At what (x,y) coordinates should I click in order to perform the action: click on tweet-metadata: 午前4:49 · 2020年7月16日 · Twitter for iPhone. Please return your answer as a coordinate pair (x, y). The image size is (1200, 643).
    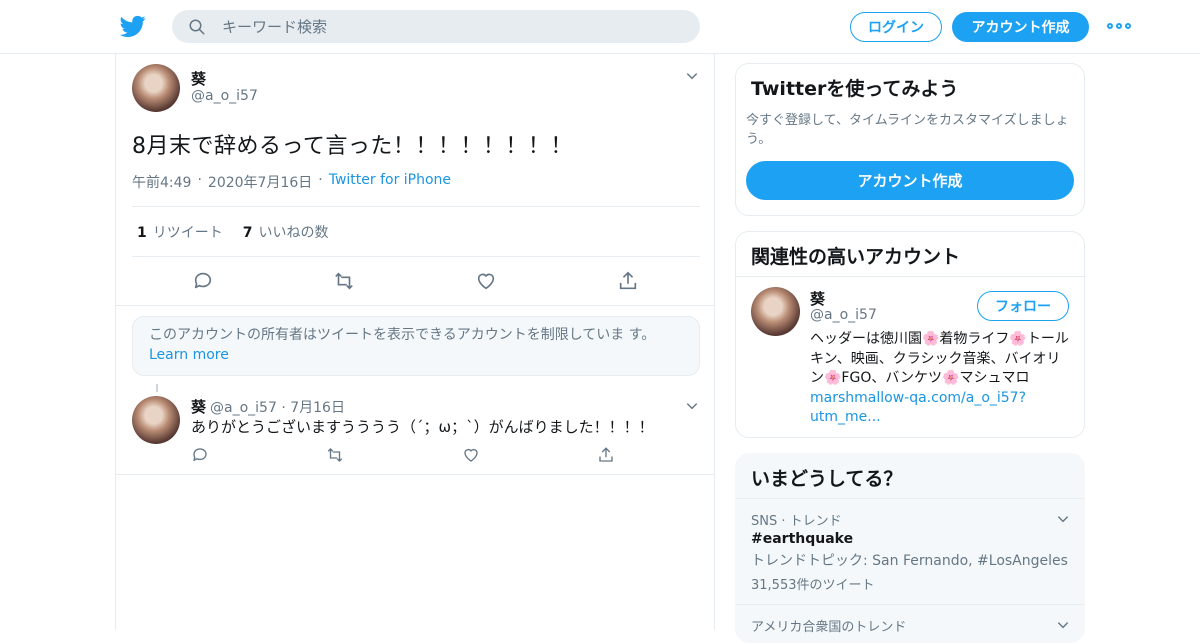
    Looking at the image, I should click on (291, 182).